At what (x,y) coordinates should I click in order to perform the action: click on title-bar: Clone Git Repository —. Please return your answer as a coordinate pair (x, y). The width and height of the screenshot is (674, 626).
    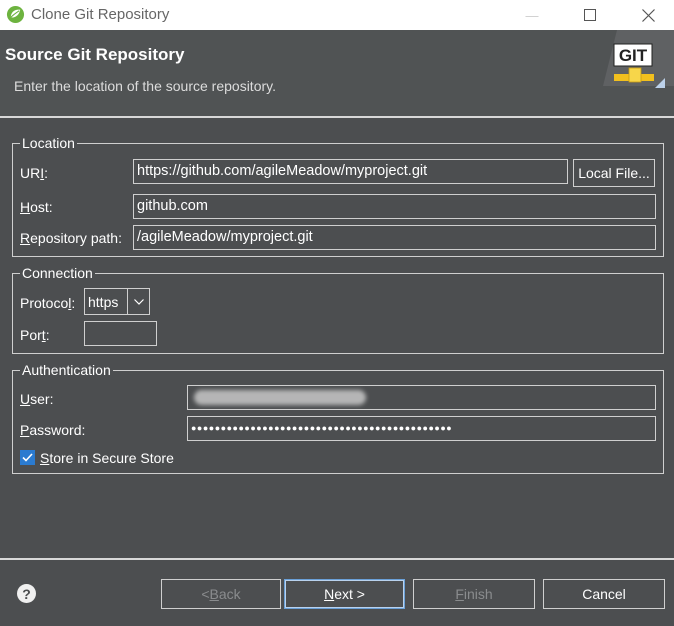
    Looking at the image, I should click on (337, 15).